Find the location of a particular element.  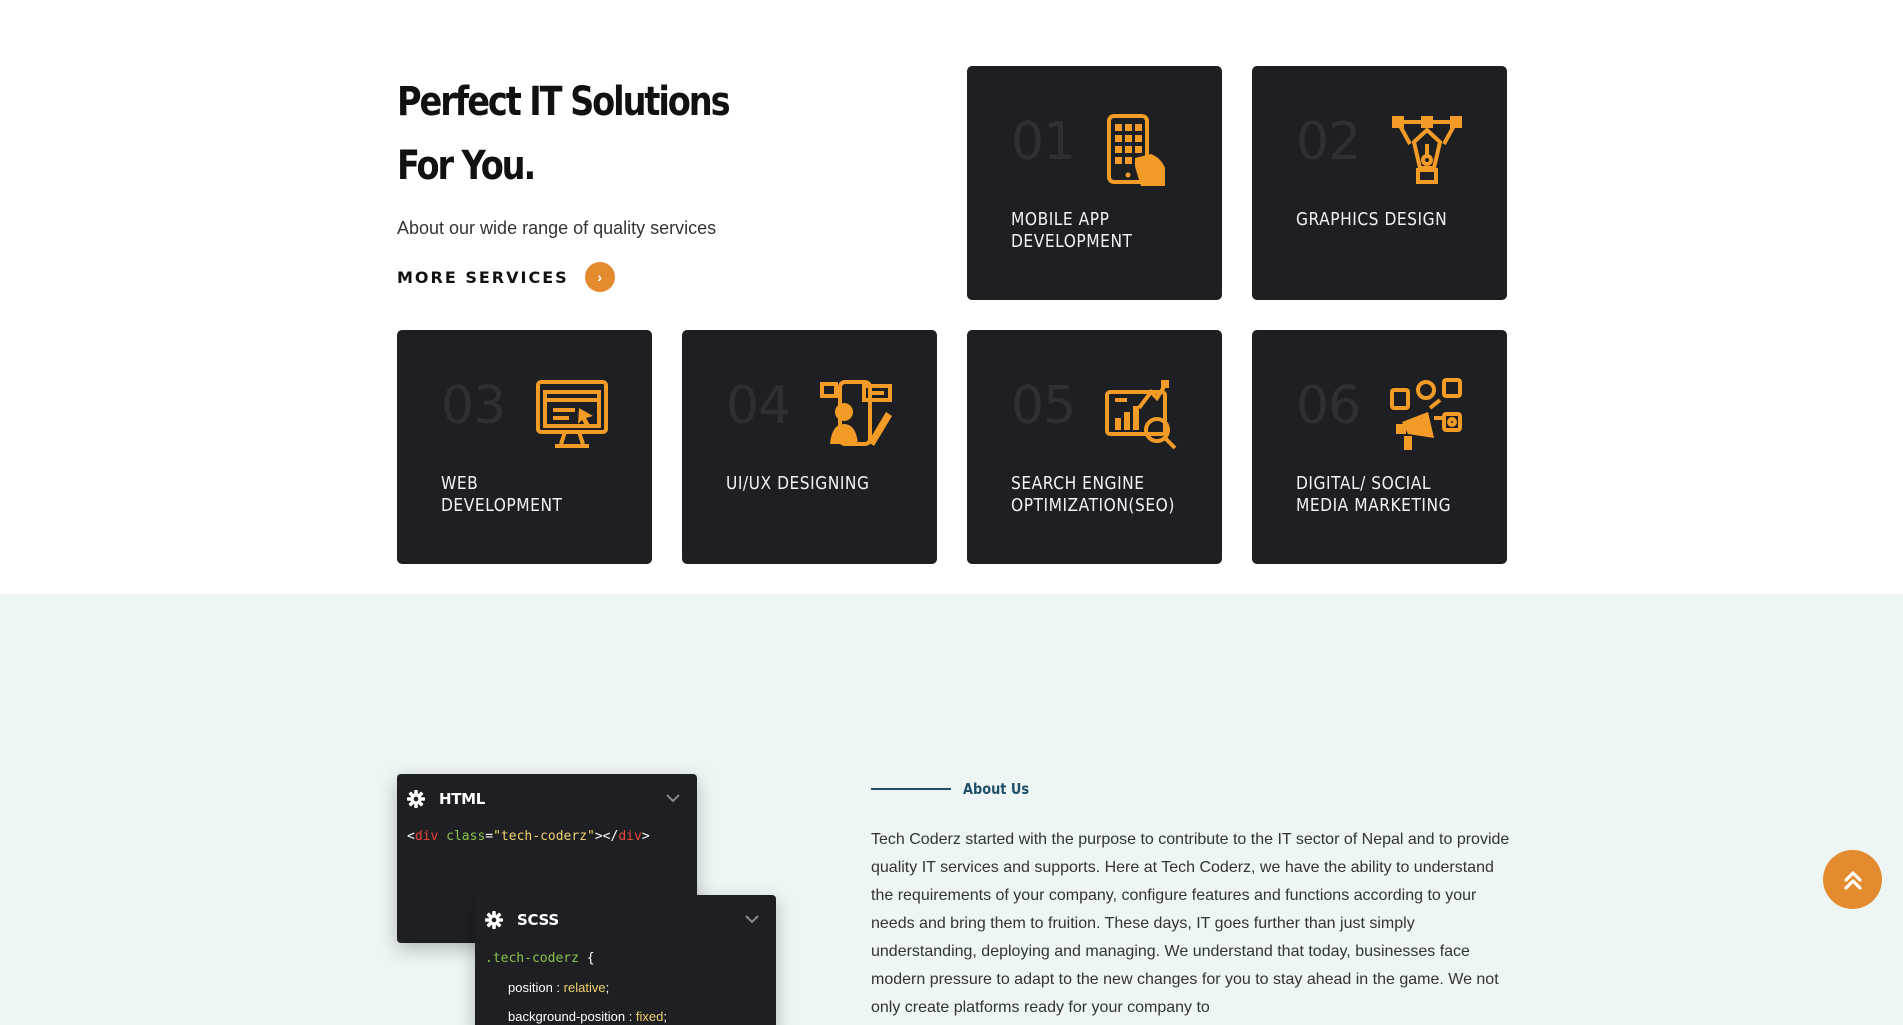

service-number: 03 is located at coordinates (473, 406).